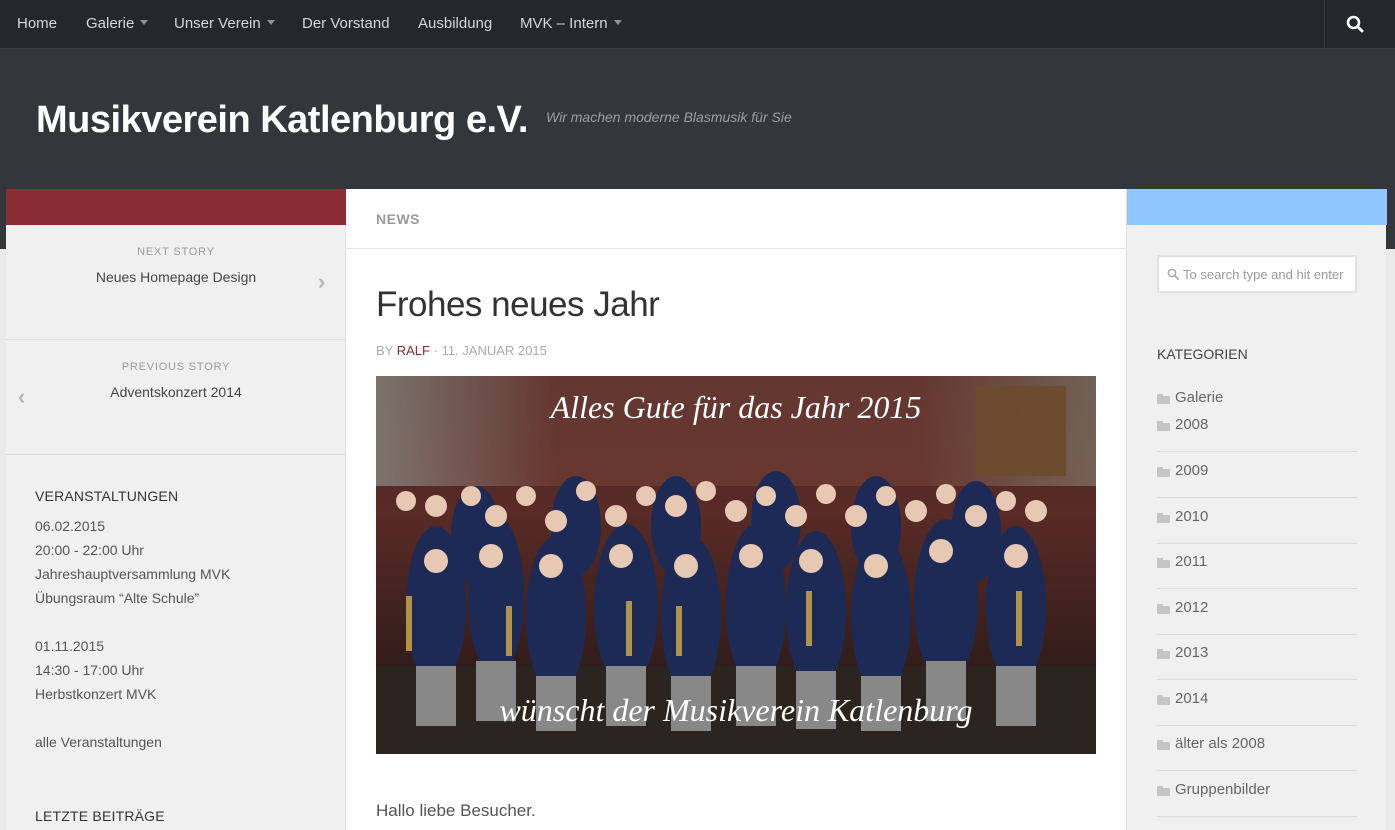 This screenshot has width=1395, height=830. Describe the element at coordinates (70, 646) in the screenshot. I see `event-date: 01.11.2015` at that location.